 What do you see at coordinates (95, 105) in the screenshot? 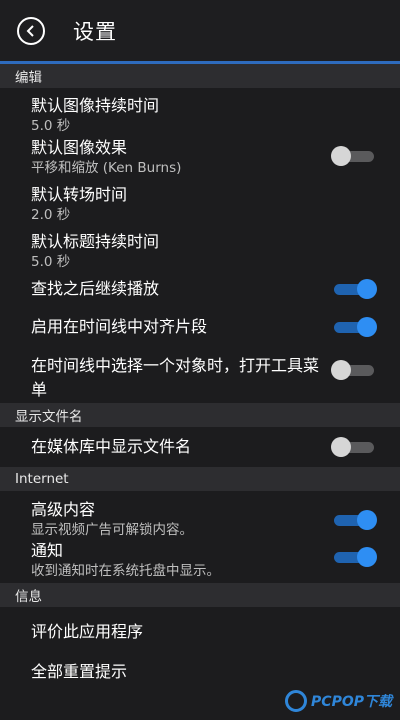
I see `setting-label: 默认图像持续时间` at bounding box center [95, 105].